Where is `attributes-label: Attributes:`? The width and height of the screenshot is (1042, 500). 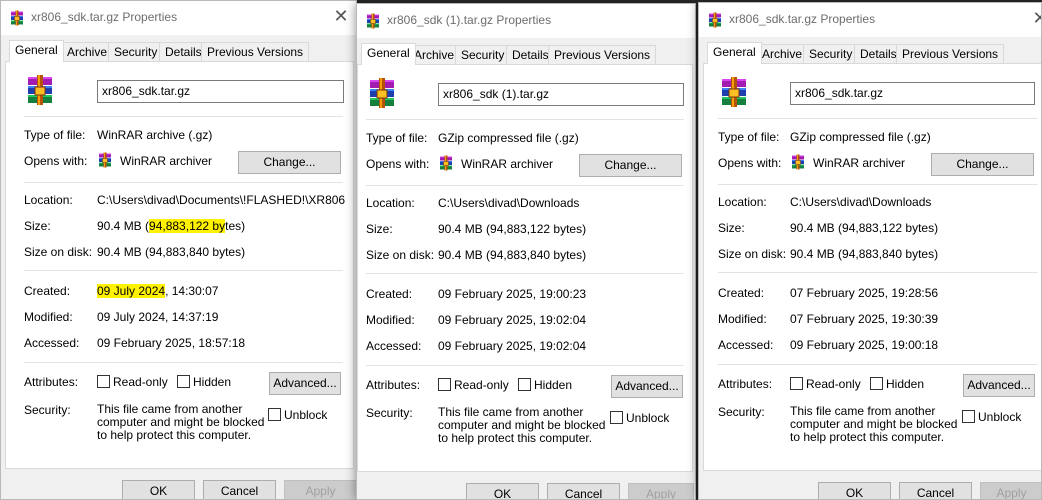
attributes-label: Attributes: is located at coordinates (51, 382).